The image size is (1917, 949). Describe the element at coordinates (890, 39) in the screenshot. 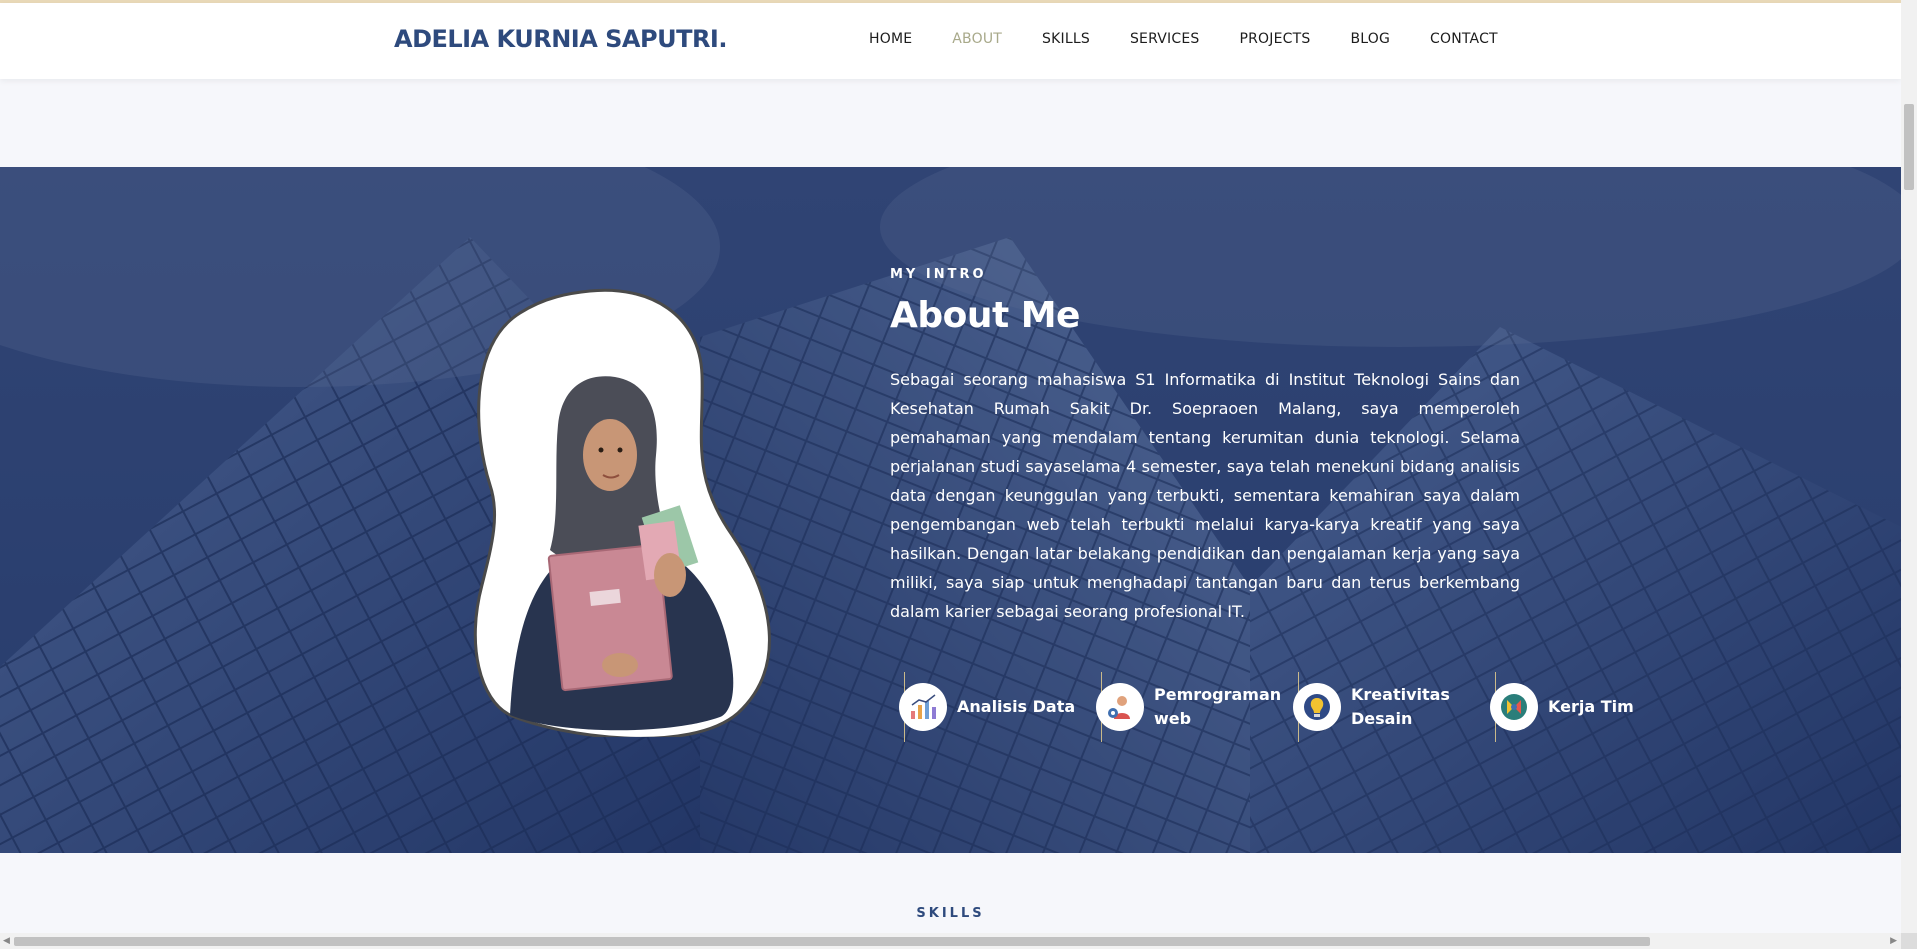

I see `nav-home: HOME` at that location.